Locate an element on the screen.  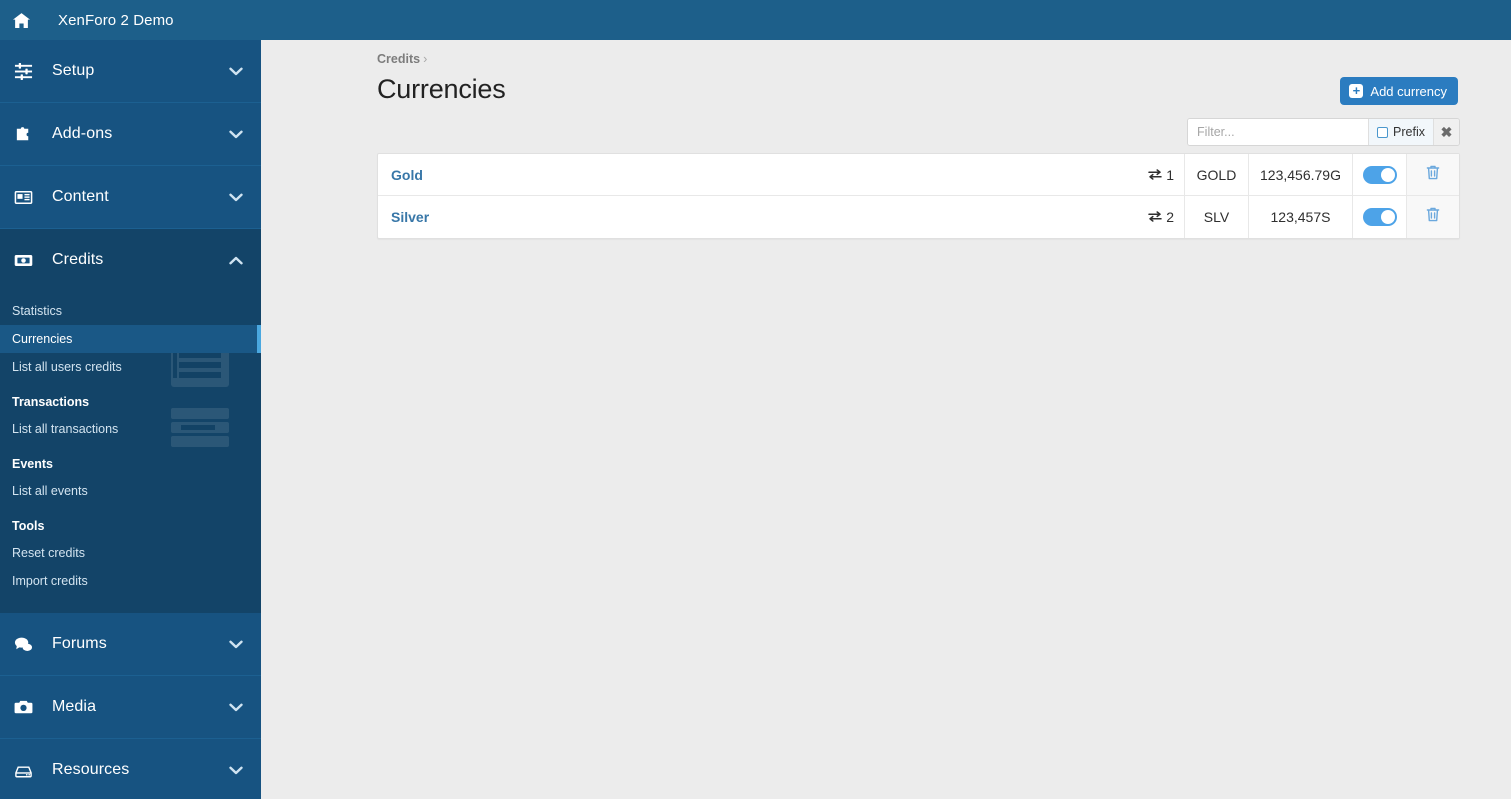
close-icon: ✖ is located at coordinates (1446, 131).